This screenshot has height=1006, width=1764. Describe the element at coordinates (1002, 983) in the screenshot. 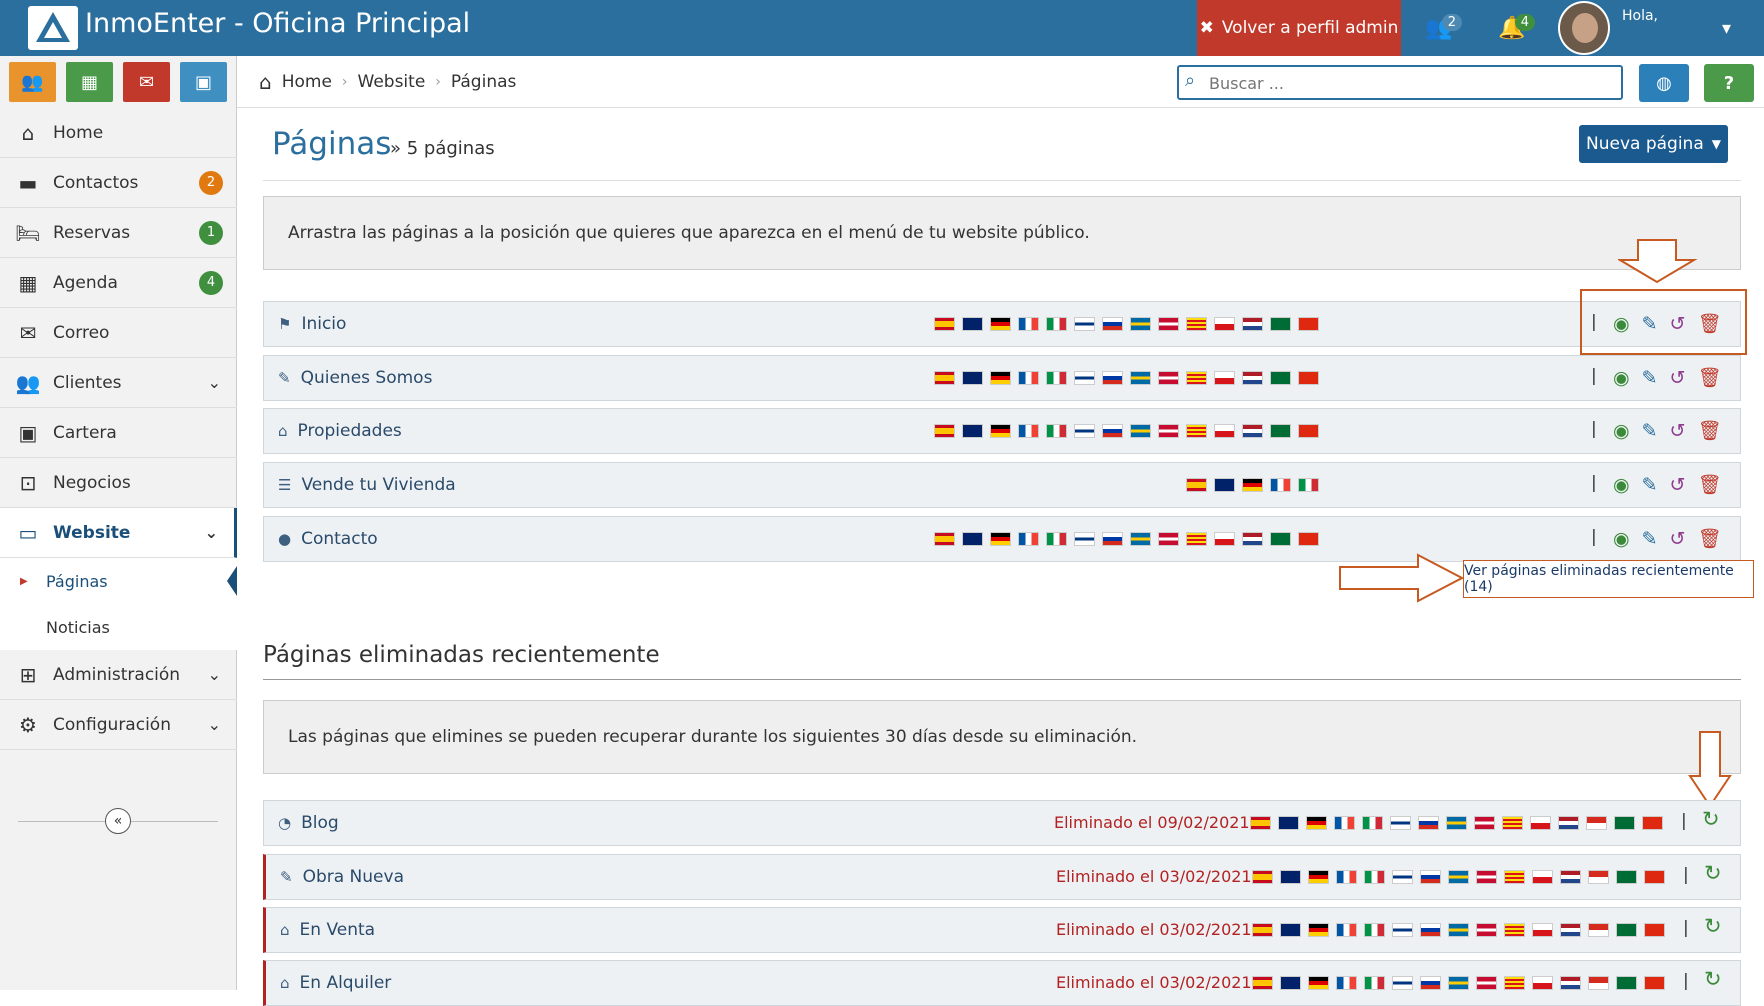

I see `deleted-page-row: ⌂ En Alquiler Eliminado el 03/02/2021 | ↻` at that location.